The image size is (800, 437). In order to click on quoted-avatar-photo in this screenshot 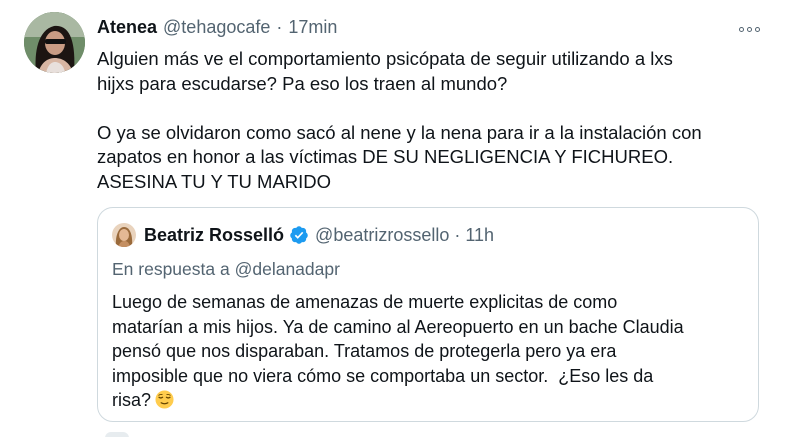, I will do `click(124, 235)`.